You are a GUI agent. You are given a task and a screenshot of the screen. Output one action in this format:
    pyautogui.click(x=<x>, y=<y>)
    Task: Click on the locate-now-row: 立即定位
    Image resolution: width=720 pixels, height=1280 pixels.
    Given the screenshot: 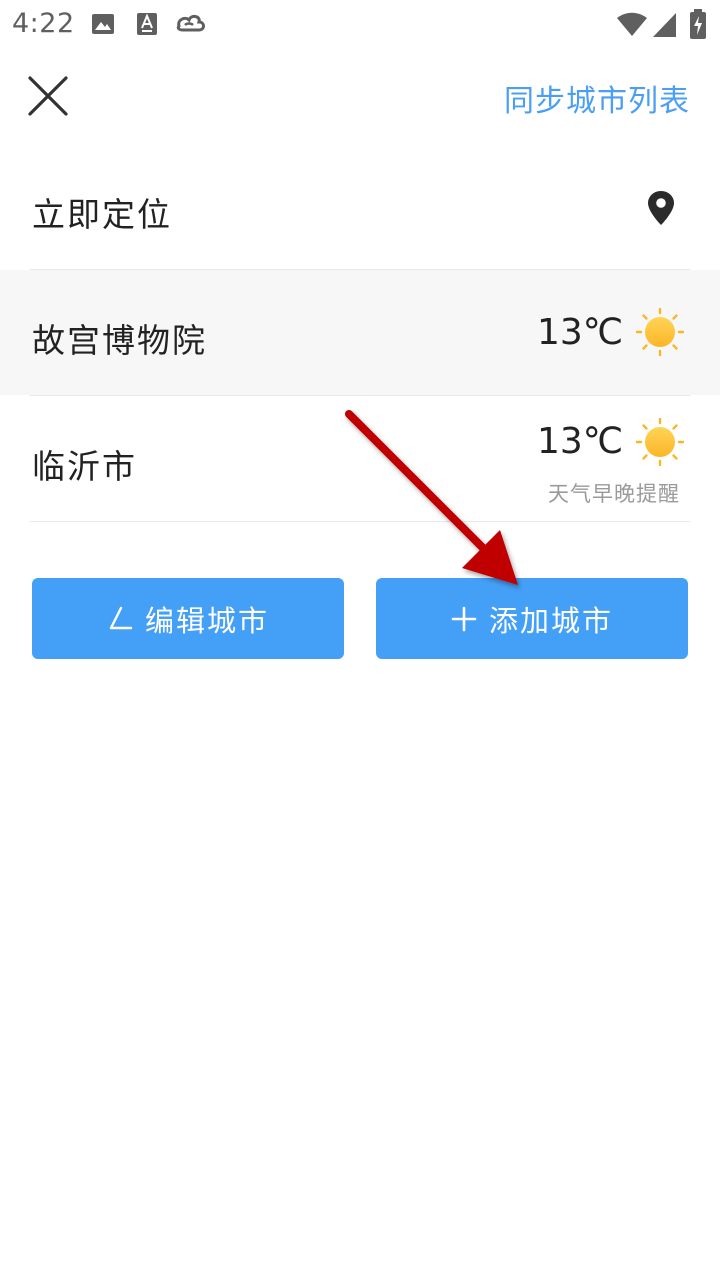 What is the action you would take?
    pyautogui.click(x=360, y=207)
    